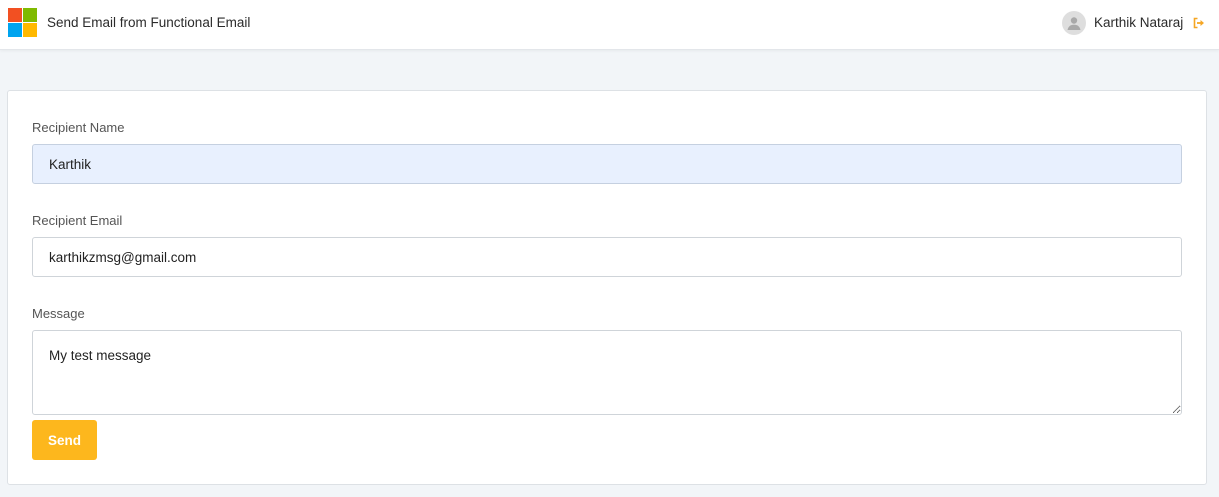 The width and height of the screenshot is (1219, 497). Describe the element at coordinates (607, 164) in the screenshot. I see `recipient-name-input` at that location.